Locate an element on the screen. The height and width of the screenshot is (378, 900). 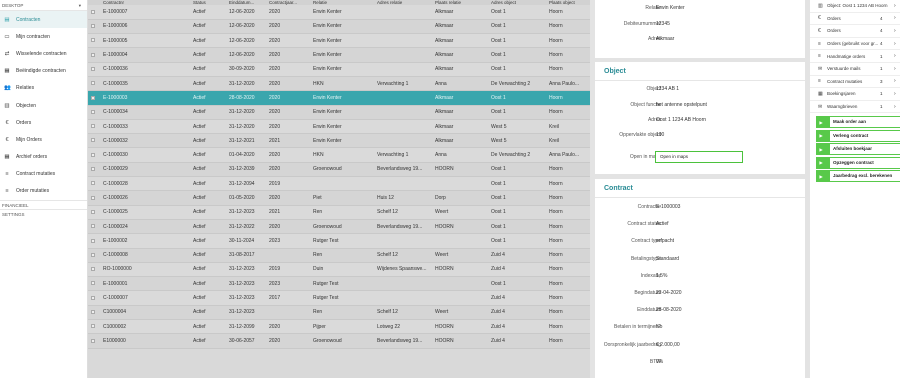
table-cell: C-1000007 is located at coordinates (145, 298).